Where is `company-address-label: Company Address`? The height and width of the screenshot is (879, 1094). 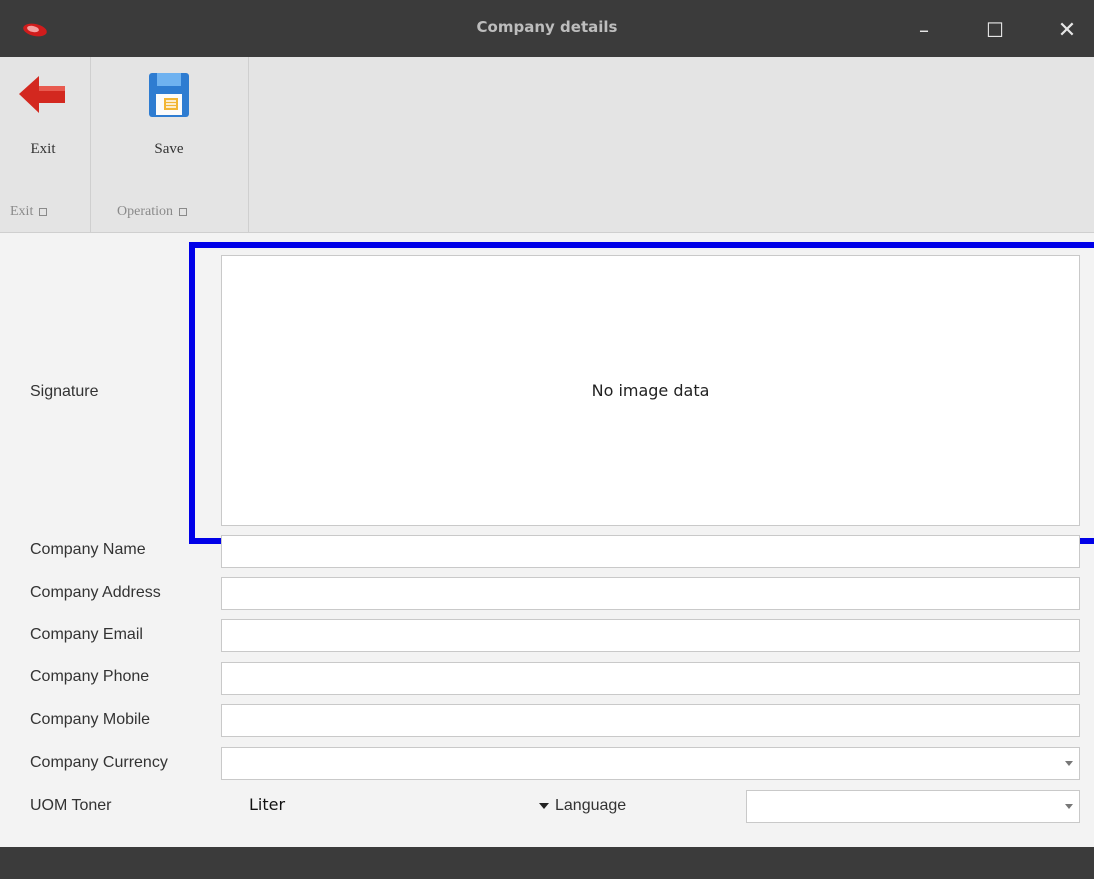
company-address-label: Company Address is located at coordinates (95, 592).